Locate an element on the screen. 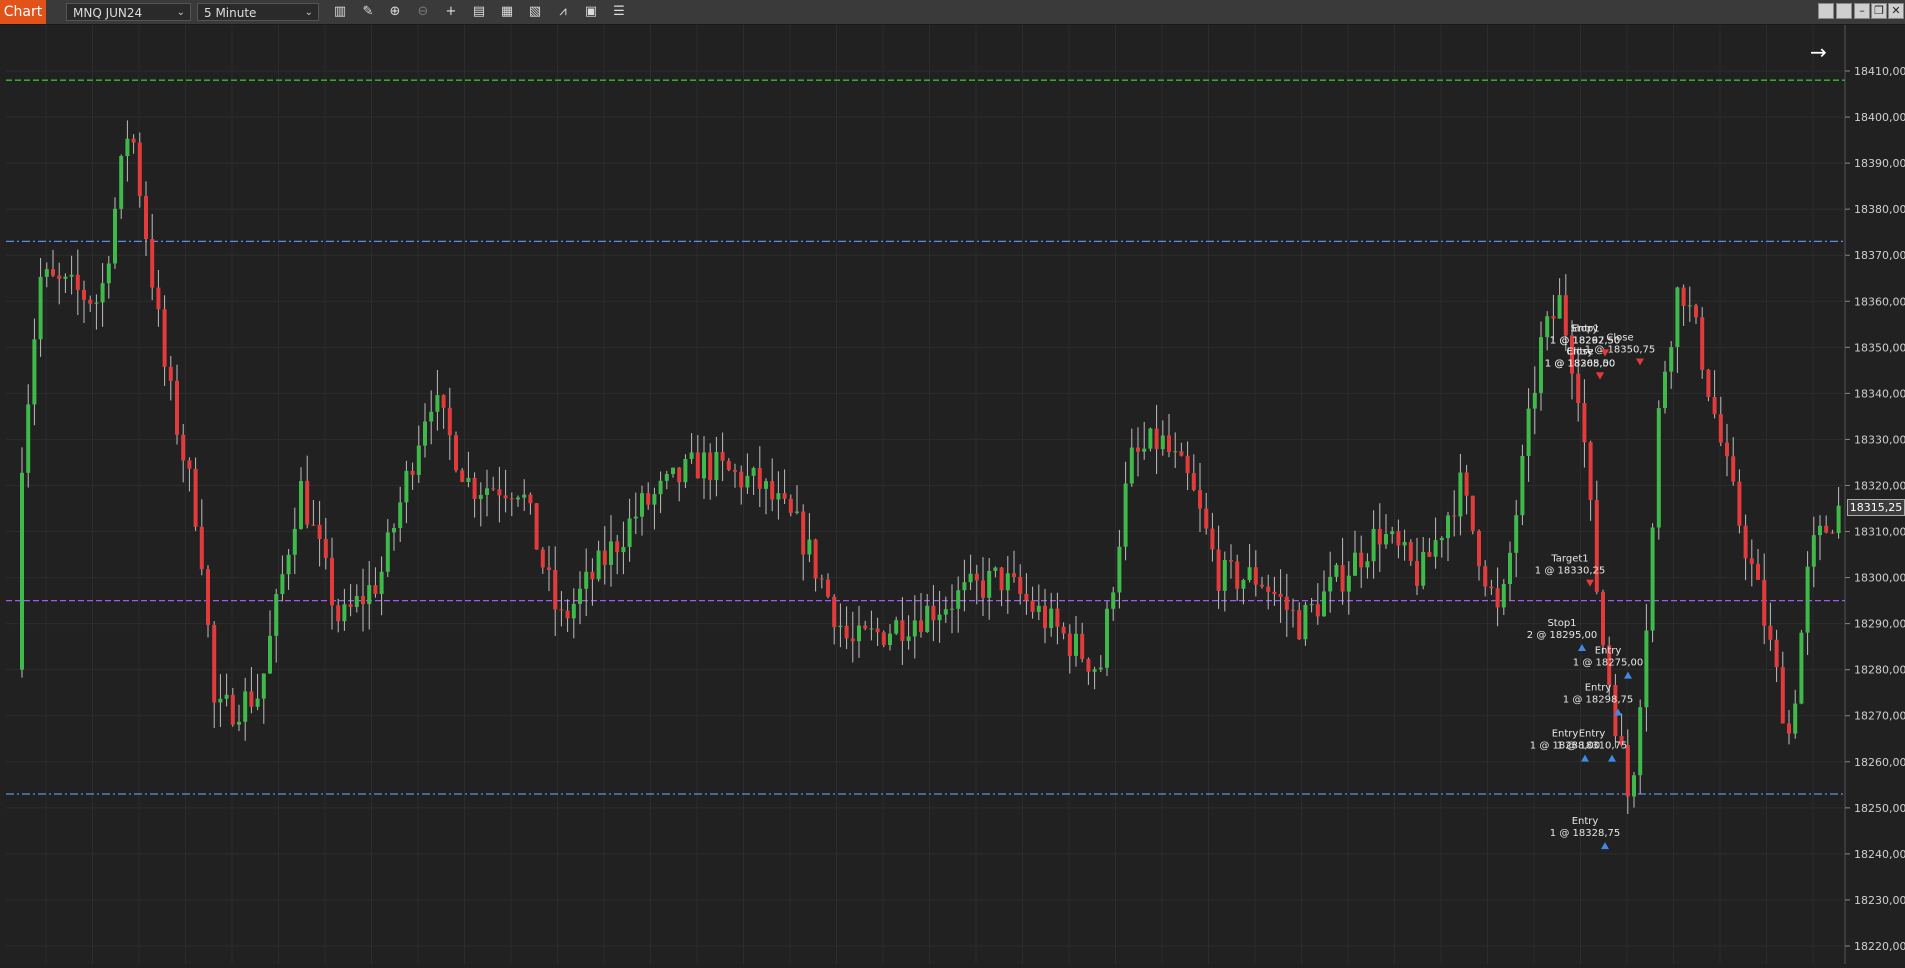 The image size is (1905, 968). tick-label: 18300,00 is located at coordinates (1879, 578).